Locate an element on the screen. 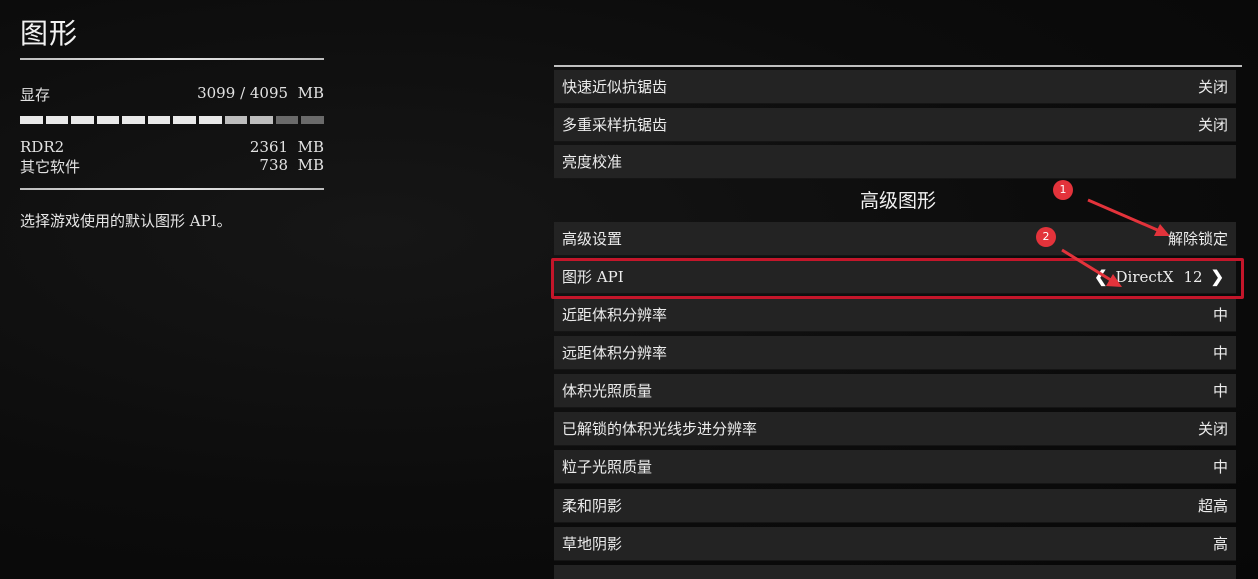 The width and height of the screenshot is (1258, 579). setting-label: 已解锁的体积光线步进分辨率 is located at coordinates (660, 429).